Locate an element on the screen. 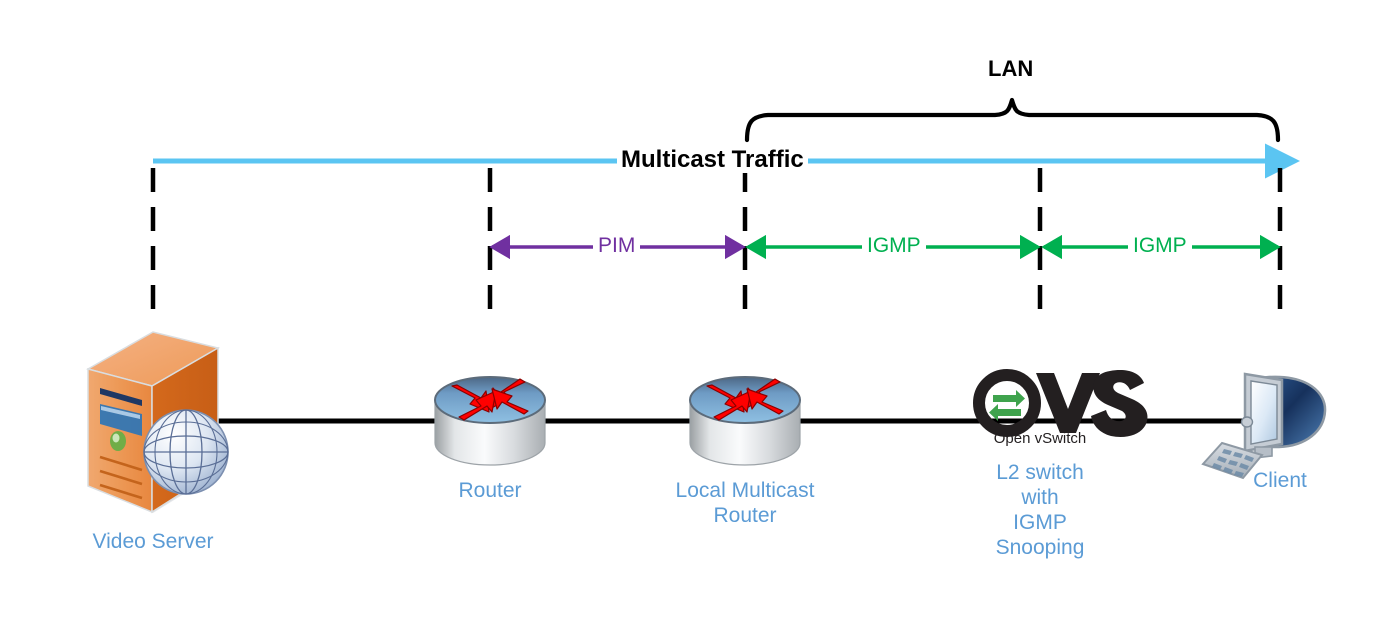 The image size is (1381, 638). igmp-left-label: IGMP is located at coordinates (894, 246).